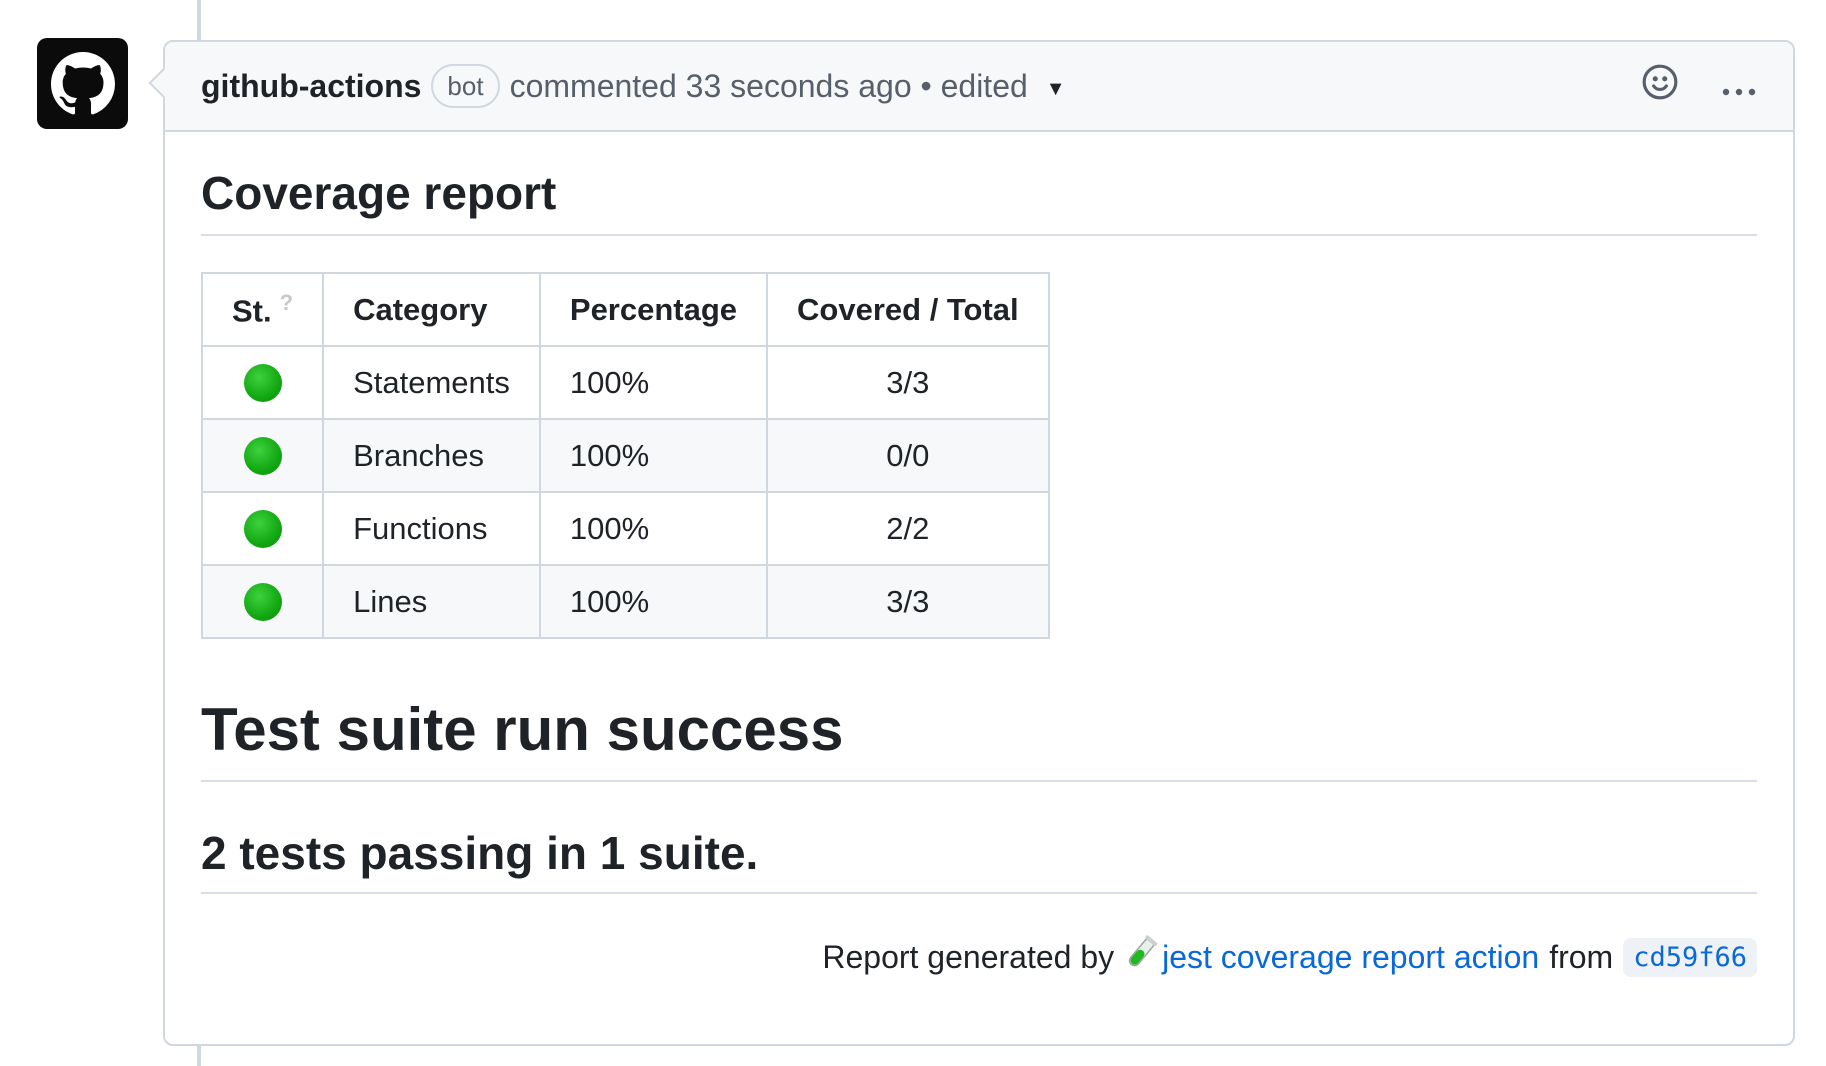 This screenshot has width=1826, height=1066. Describe the element at coordinates (769, 86) in the screenshot. I see `comment-meta: commented 33 seconds ago • edited` at that location.